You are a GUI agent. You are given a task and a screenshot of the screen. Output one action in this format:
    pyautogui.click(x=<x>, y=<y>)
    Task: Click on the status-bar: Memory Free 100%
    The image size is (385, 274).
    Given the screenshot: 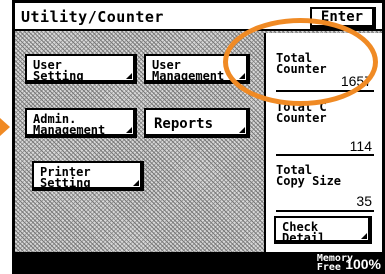 What is the action you would take?
    pyautogui.click(x=198, y=263)
    